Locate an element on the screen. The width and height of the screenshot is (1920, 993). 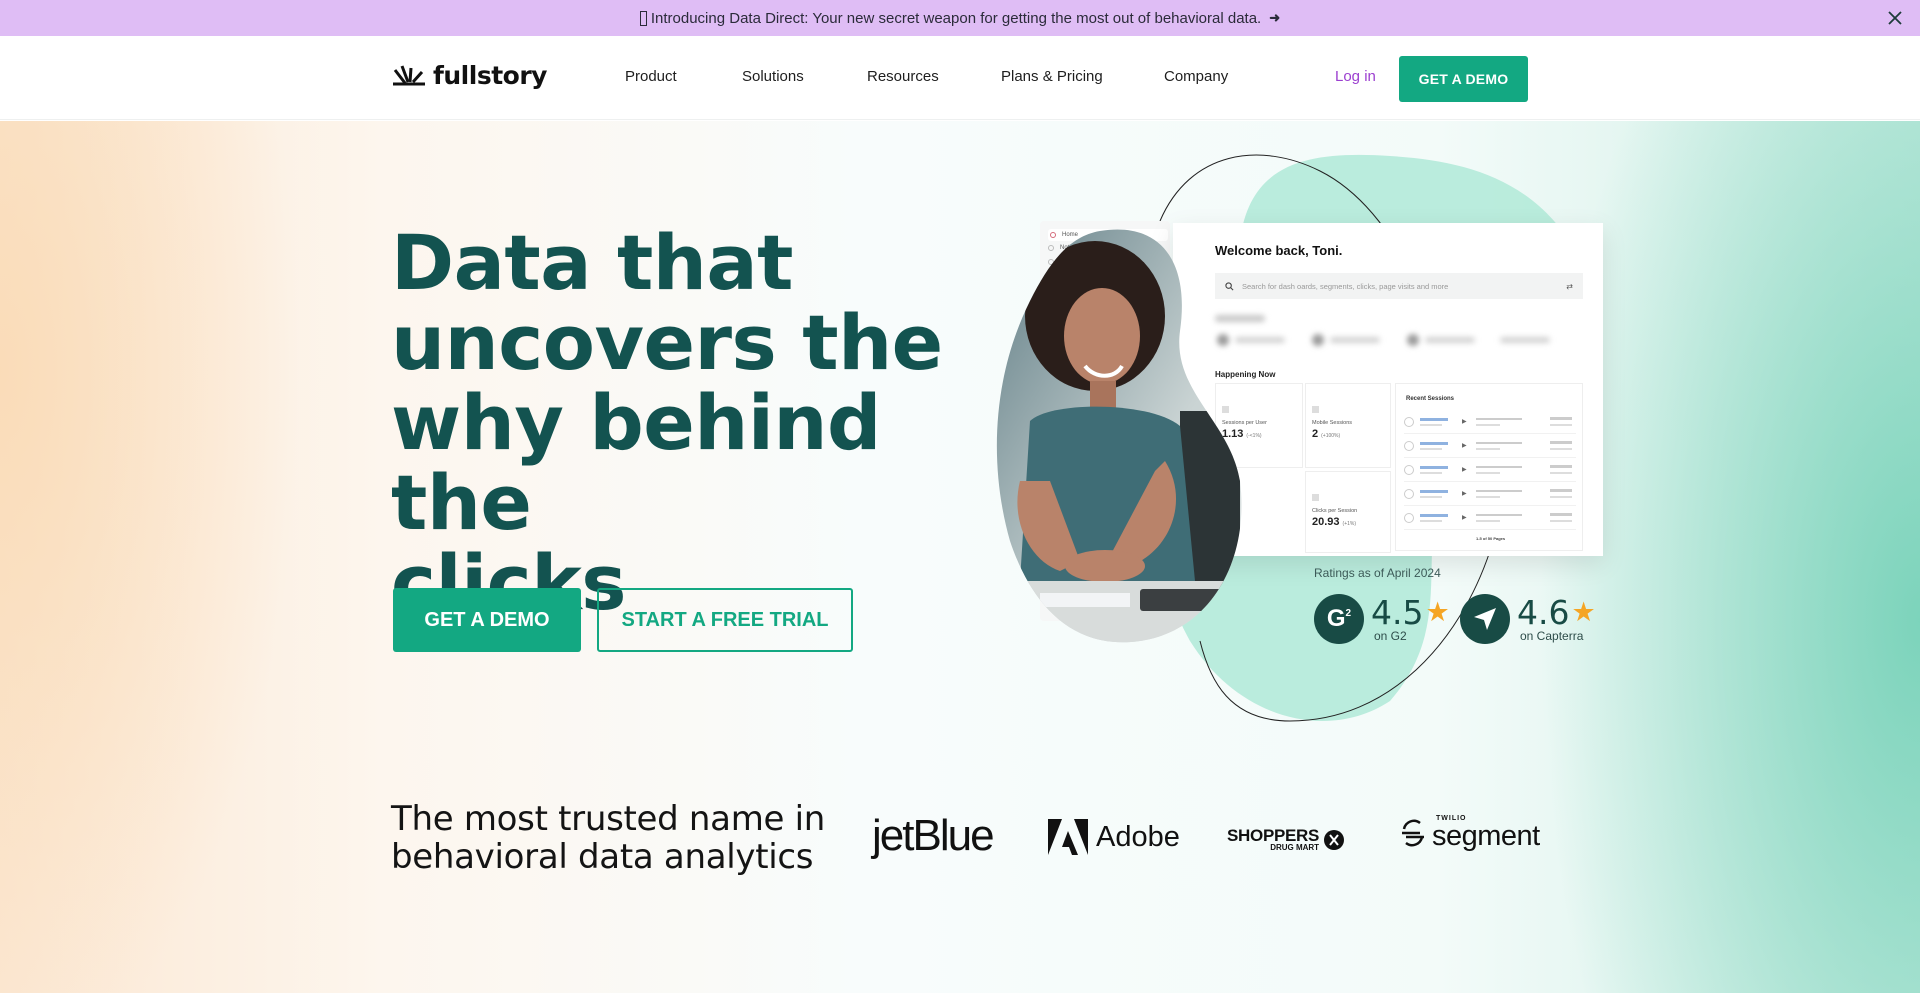
fullstory-logo: fullstory is located at coordinates (469, 75).